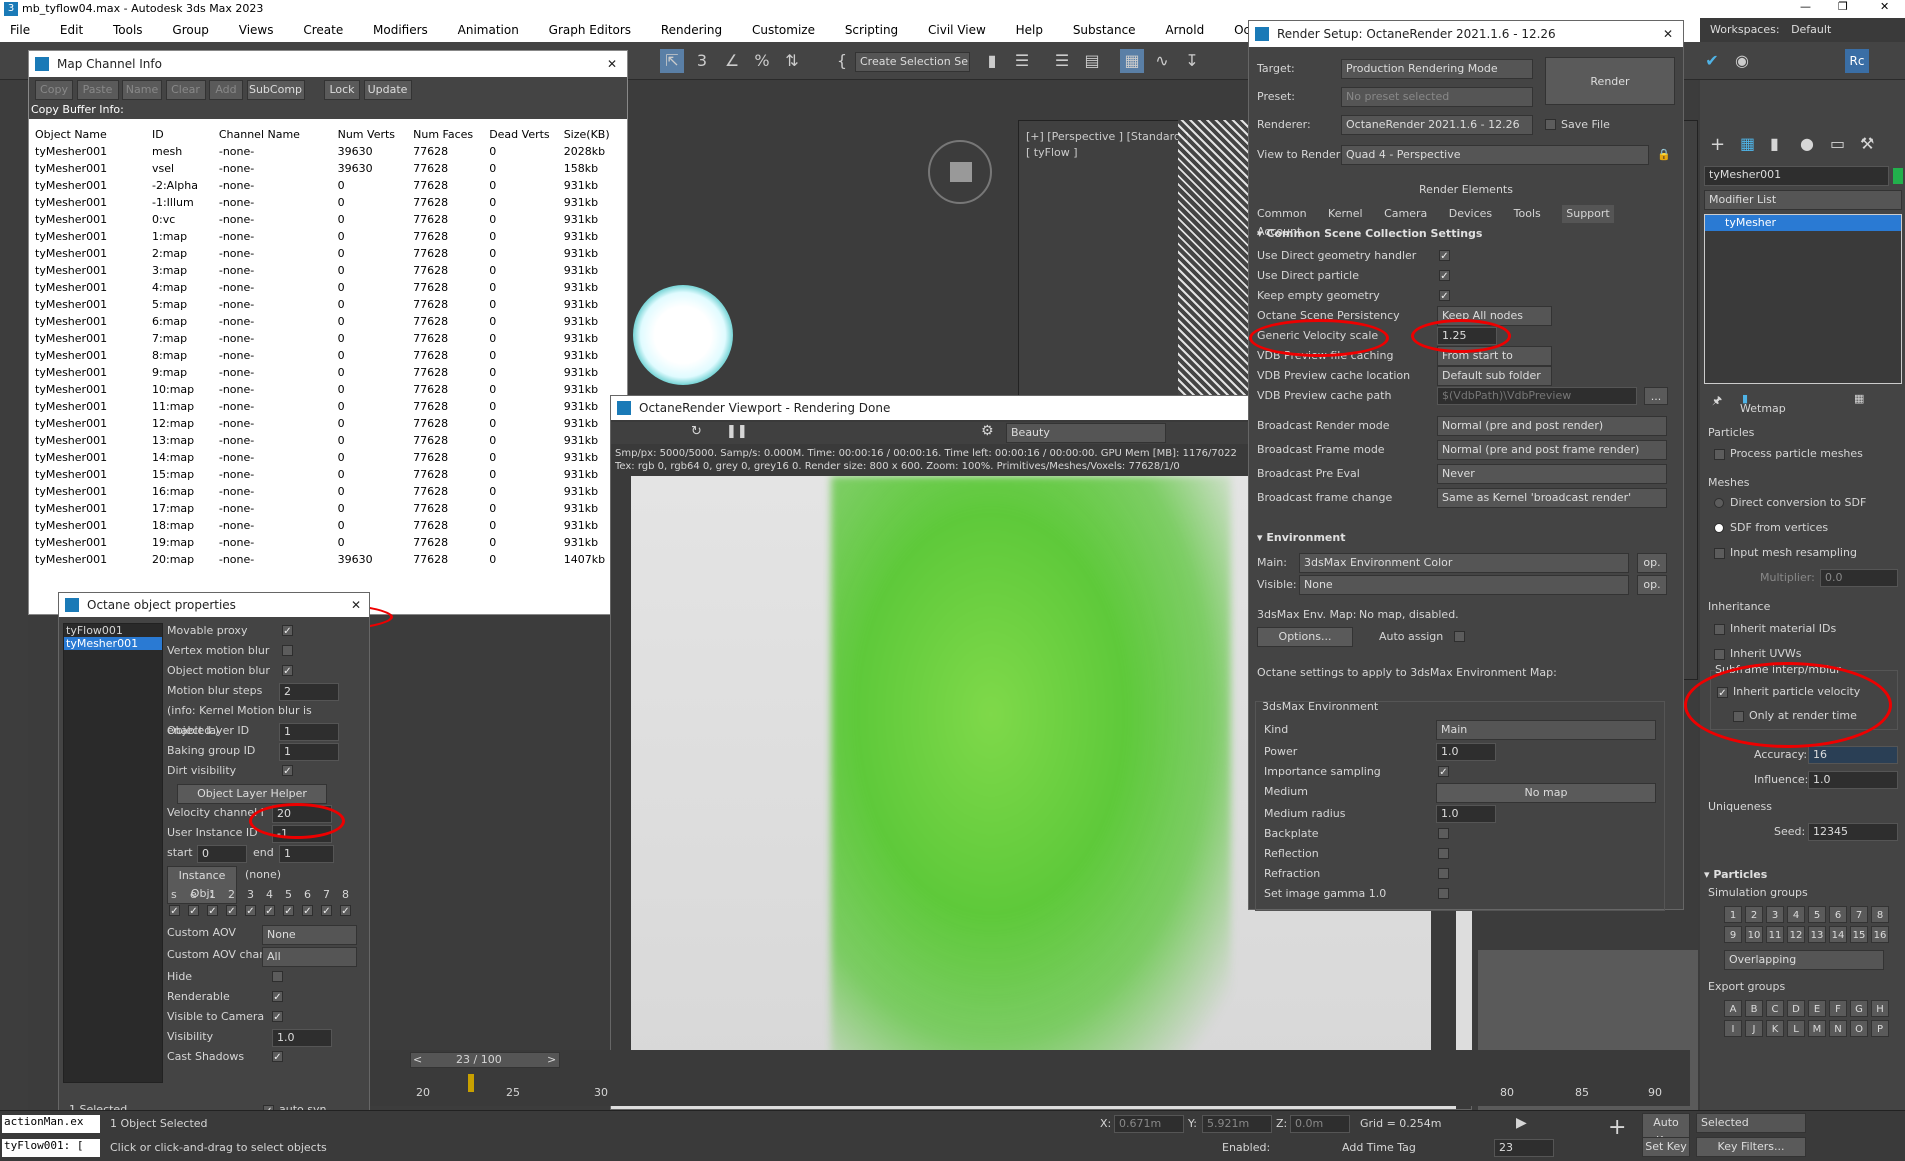 Image resolution: width=1905 pixels, height=1161 pixels. I want to click on lock-button: Lock, so click(342, 90).